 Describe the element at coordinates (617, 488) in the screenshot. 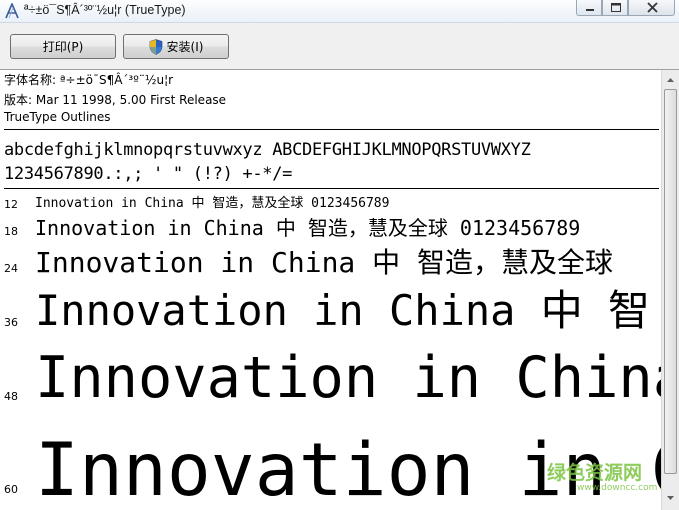

I see `watermark-url: www.downcc.com` at that location.